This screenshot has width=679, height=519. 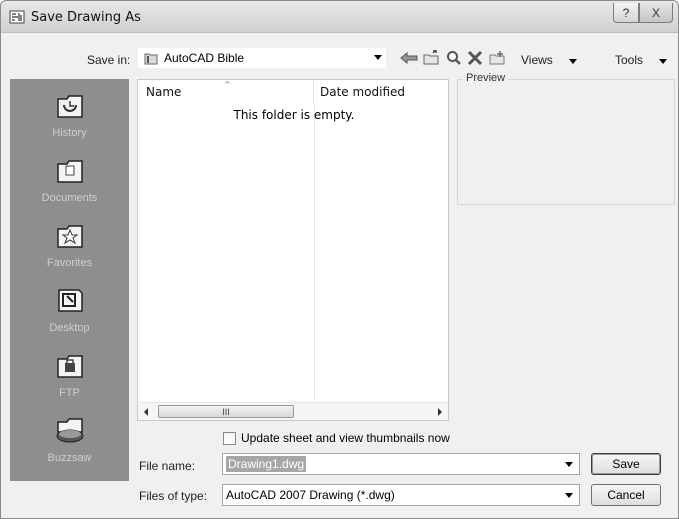 I want to click on column-header-name-label: Name, so click(x=164, y=92).